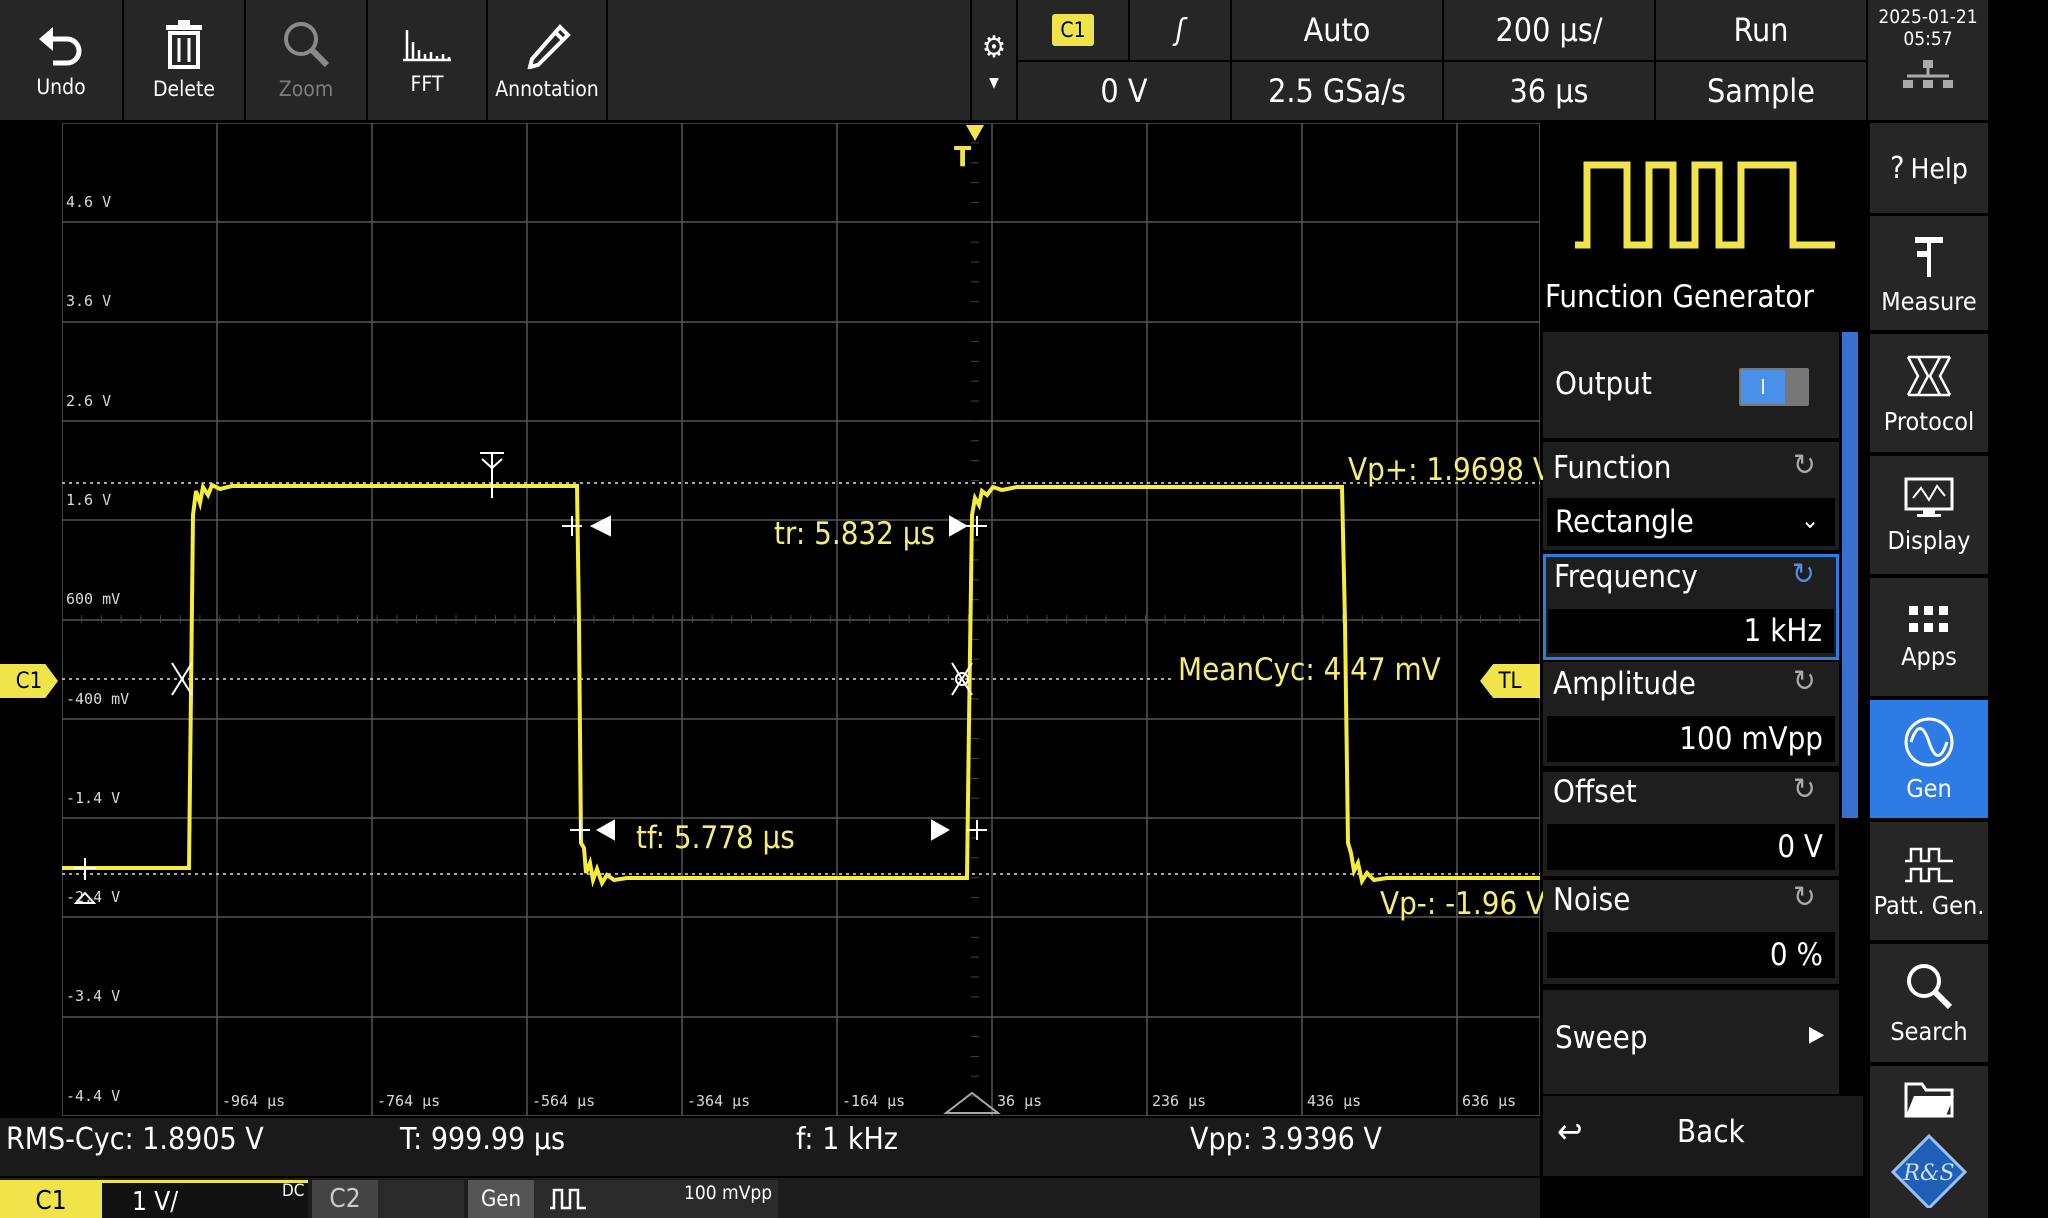 The image size is (2048, 1218). Describe the element at coordinates (1612, 468) in the screenshot. I see `function-label: Function` at that location.